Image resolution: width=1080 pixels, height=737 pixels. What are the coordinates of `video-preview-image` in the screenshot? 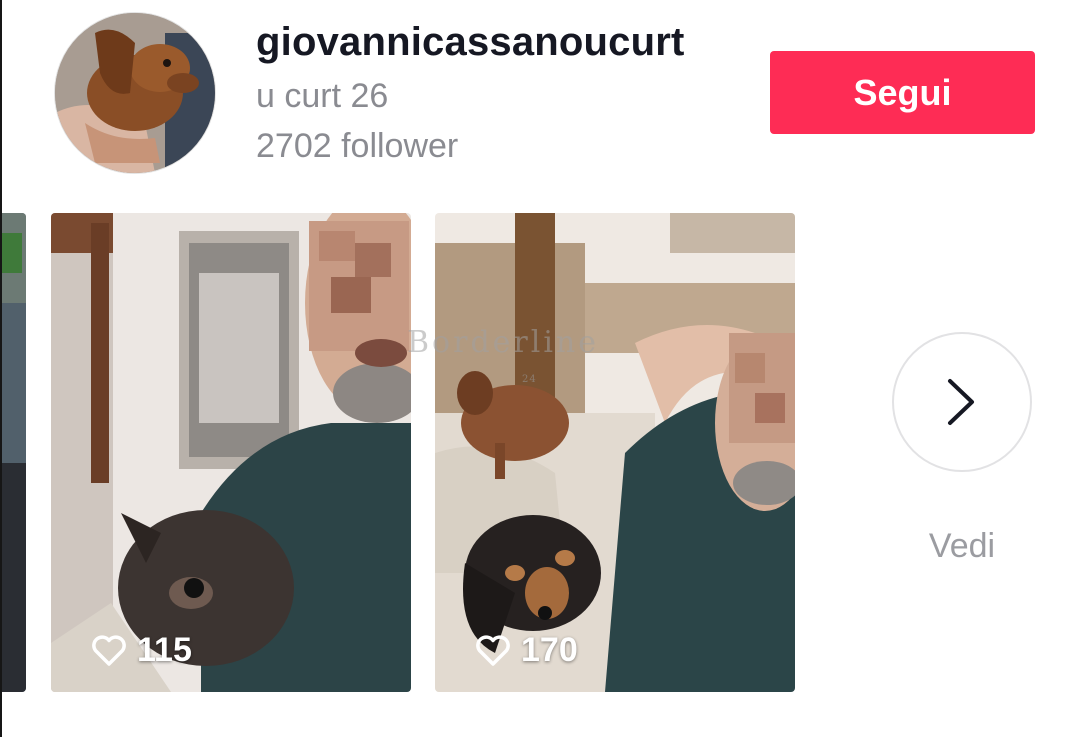 It's located at (14, 452).